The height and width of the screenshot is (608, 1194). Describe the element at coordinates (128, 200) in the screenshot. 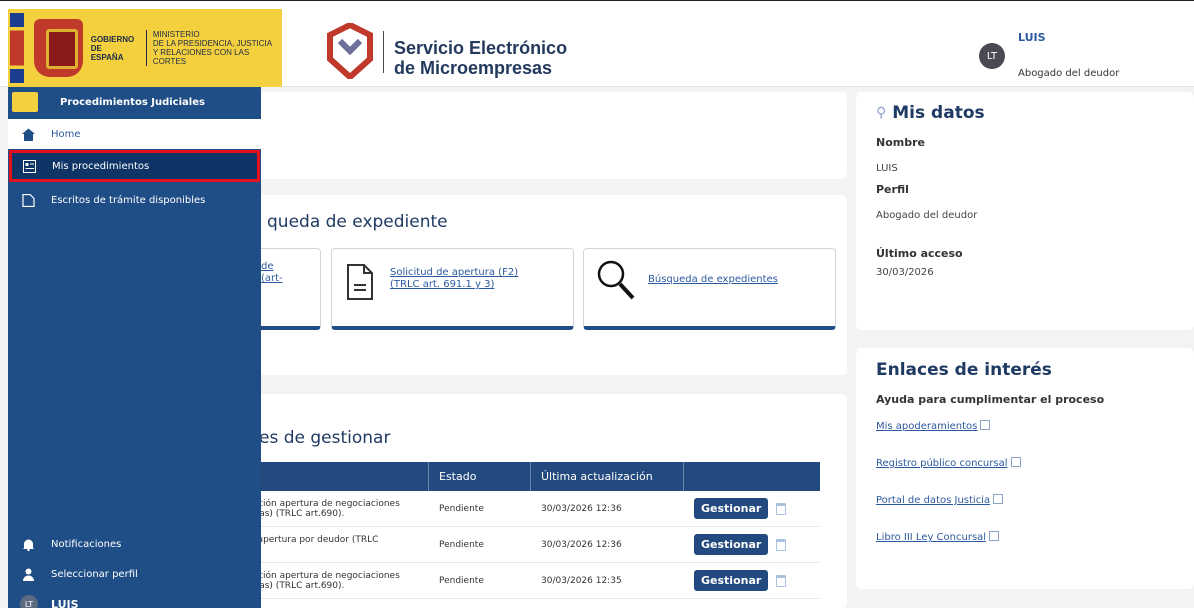

I see `sidebar-item-escritos-label: Escritos de trámite disponibles` at that location.